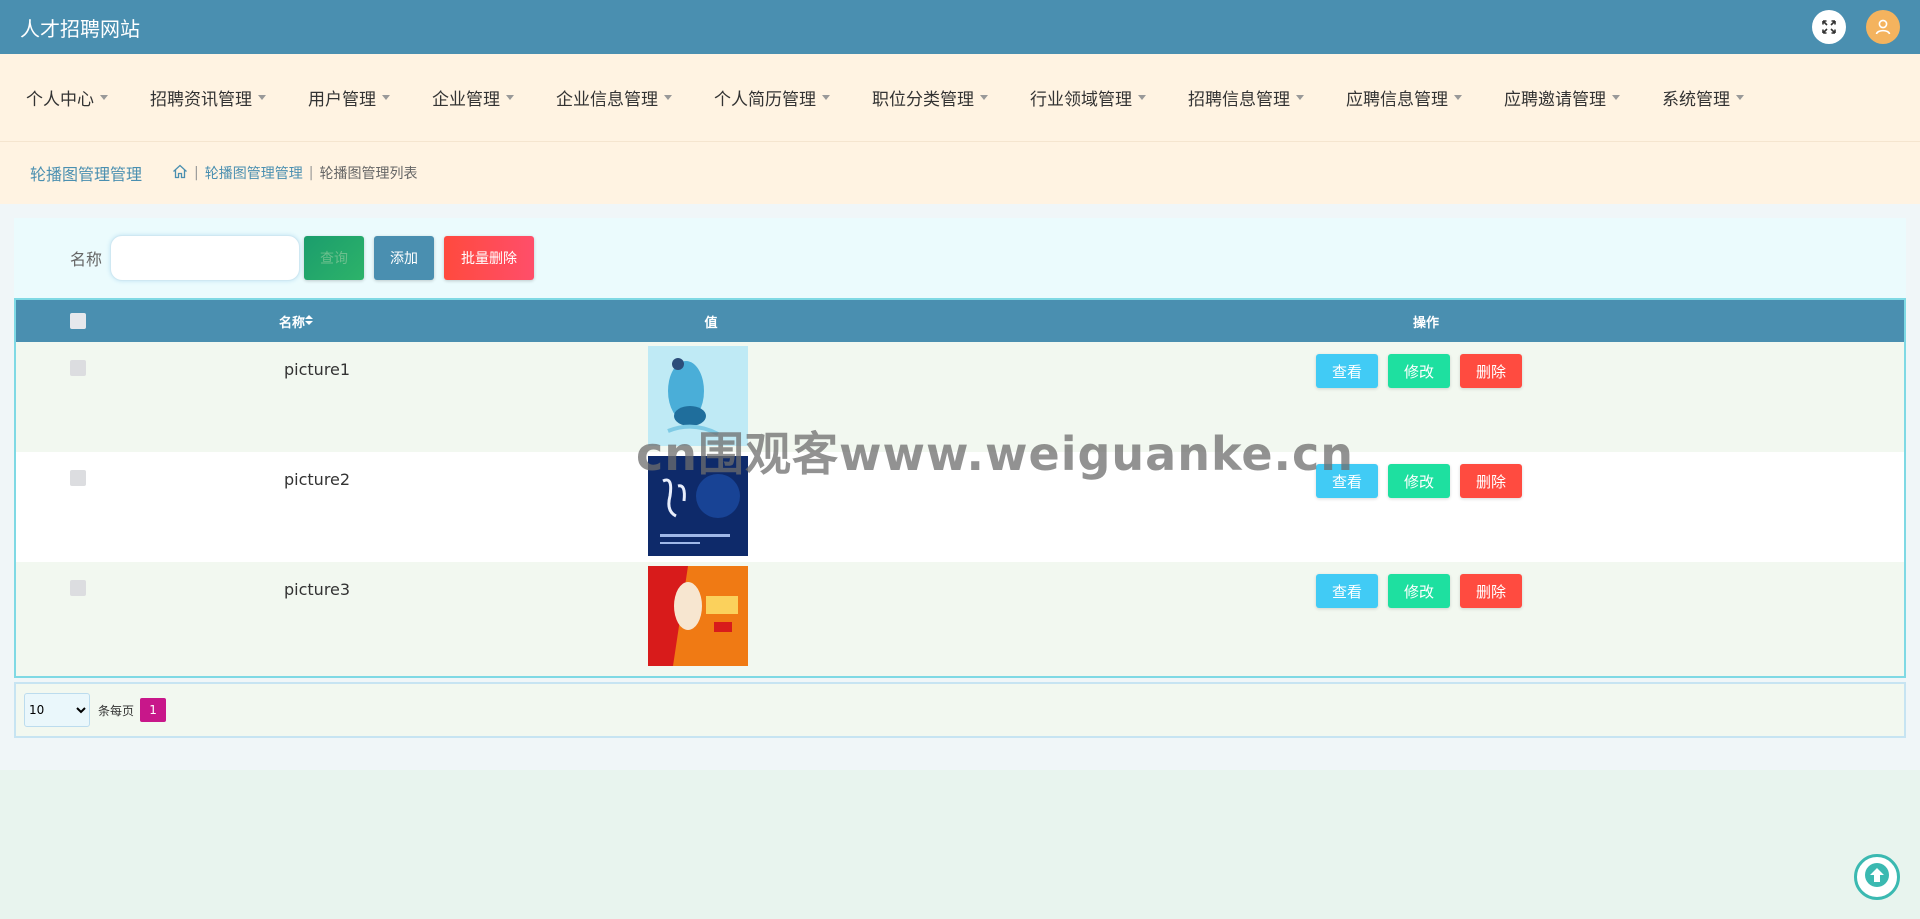  I want to click on nav-item-companies: 企业管理, so click(473, 97).